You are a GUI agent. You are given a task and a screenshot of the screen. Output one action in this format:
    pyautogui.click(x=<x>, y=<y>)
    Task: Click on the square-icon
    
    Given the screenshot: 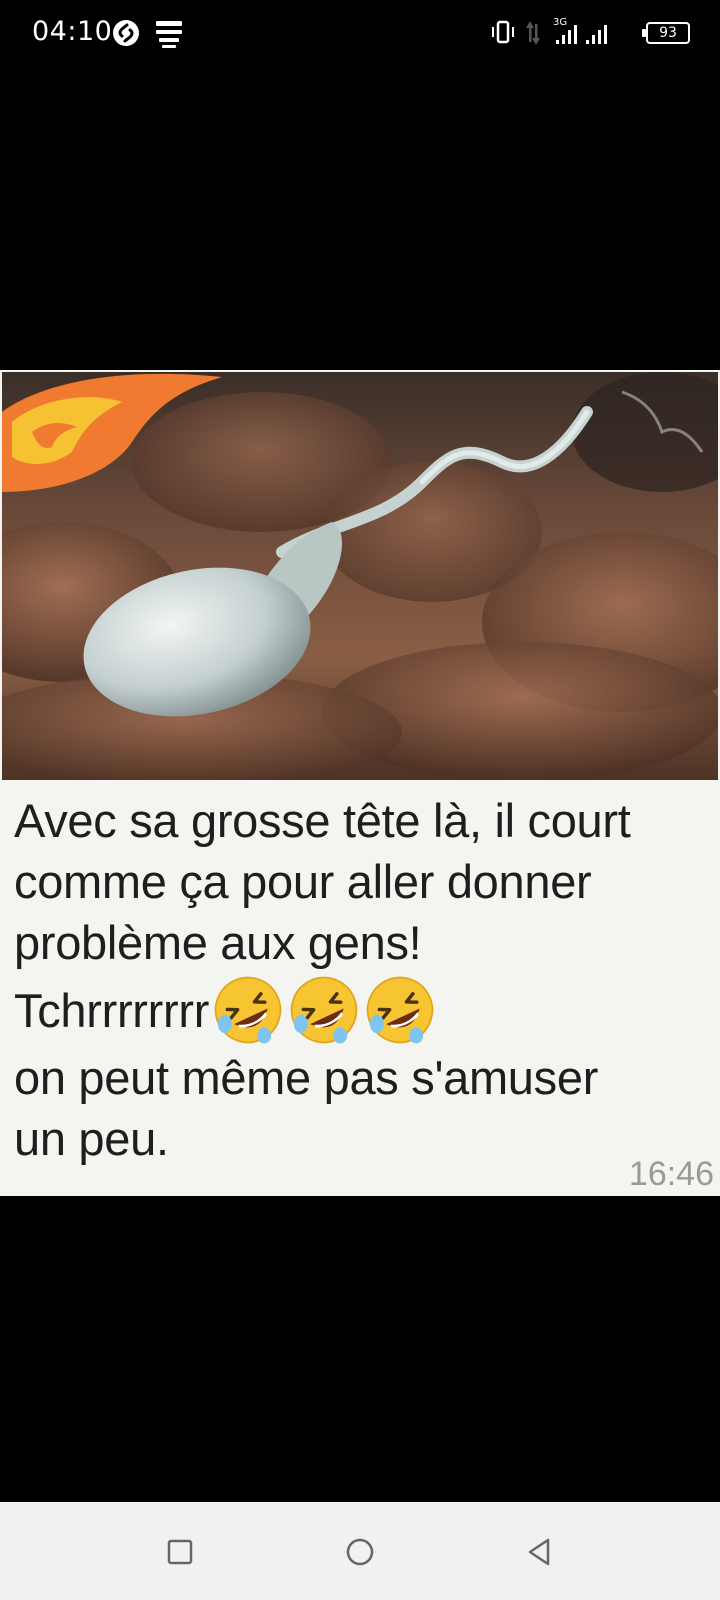 What is the action you would take?
    pyautogui.click(x=180, y=1552)
    